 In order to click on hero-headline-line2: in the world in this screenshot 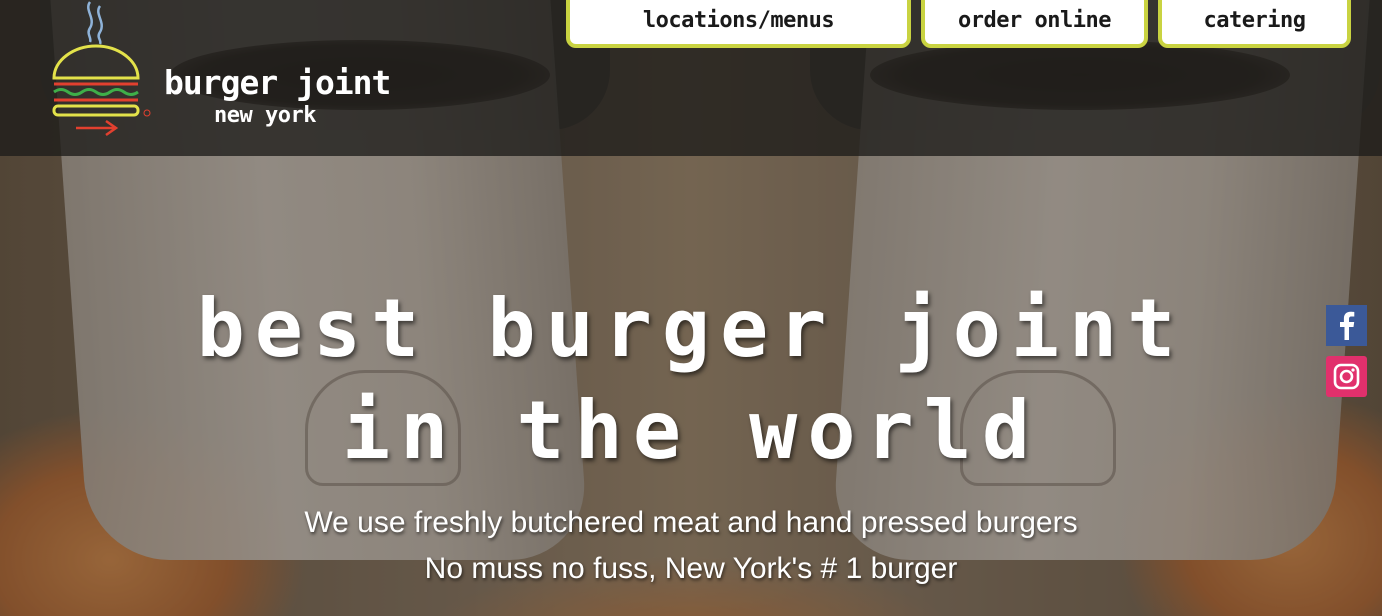, I will do `click(691, 430)`.